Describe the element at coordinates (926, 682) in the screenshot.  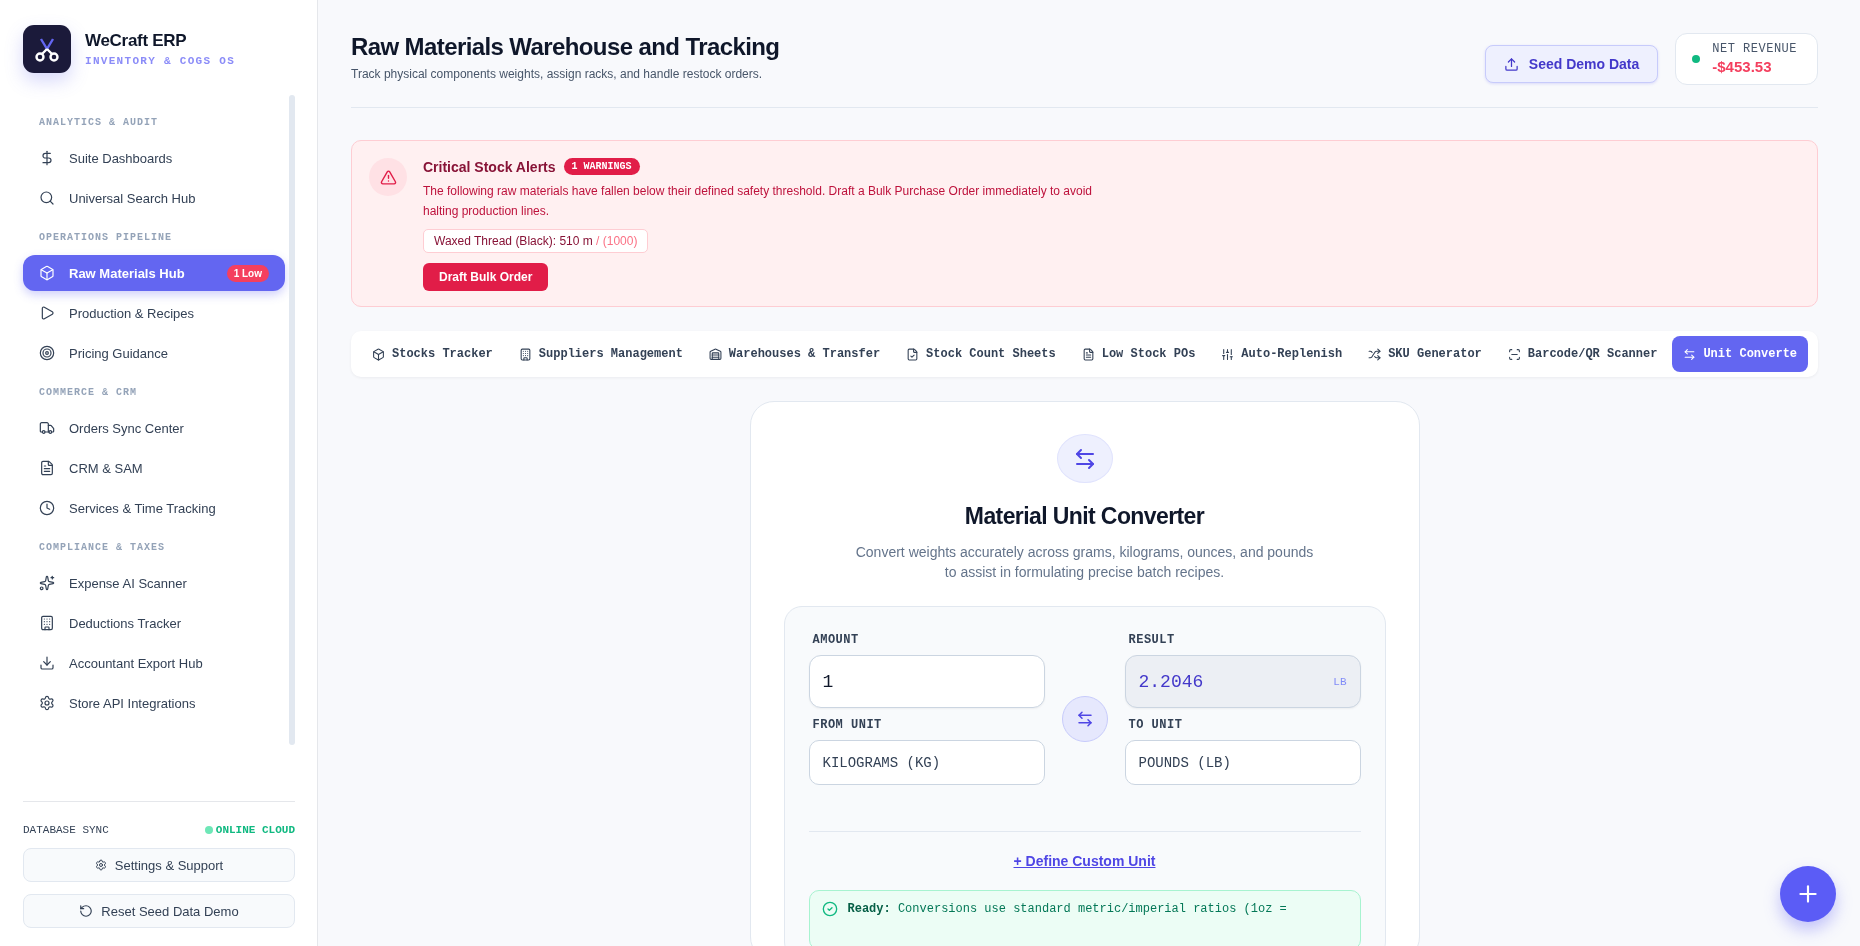
I see `amount-input: 1` at that location.